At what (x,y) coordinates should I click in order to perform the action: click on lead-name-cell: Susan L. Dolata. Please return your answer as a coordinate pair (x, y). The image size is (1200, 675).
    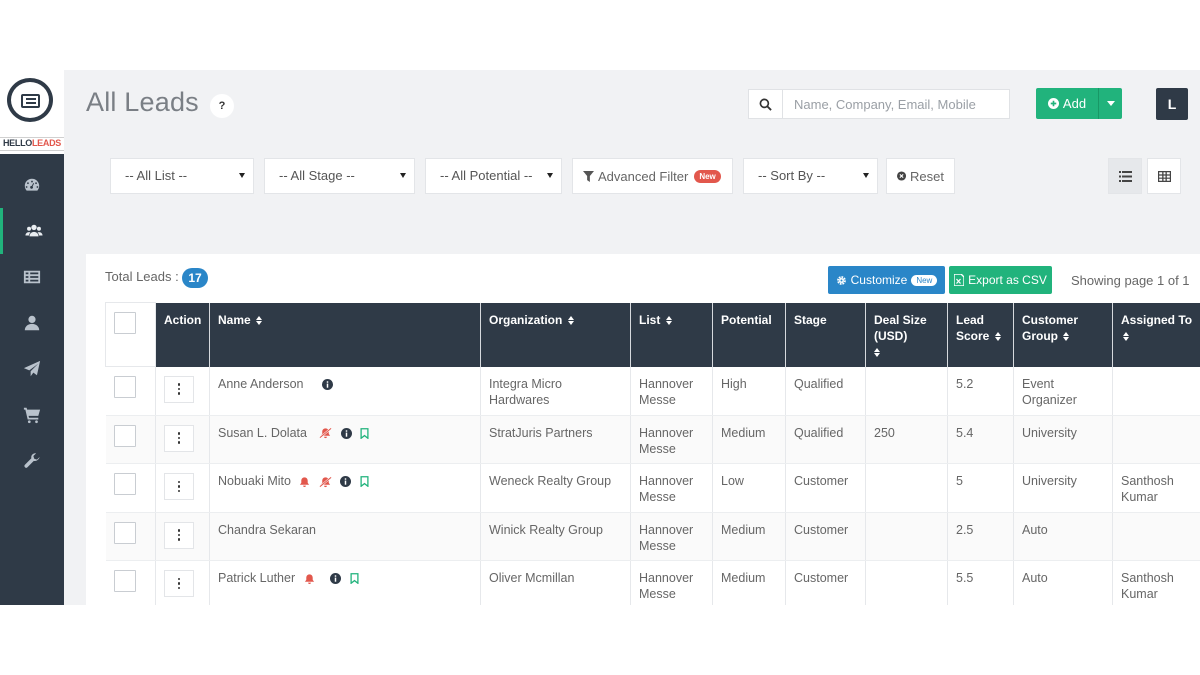
    Looking at the image, I should click on (345, 439).